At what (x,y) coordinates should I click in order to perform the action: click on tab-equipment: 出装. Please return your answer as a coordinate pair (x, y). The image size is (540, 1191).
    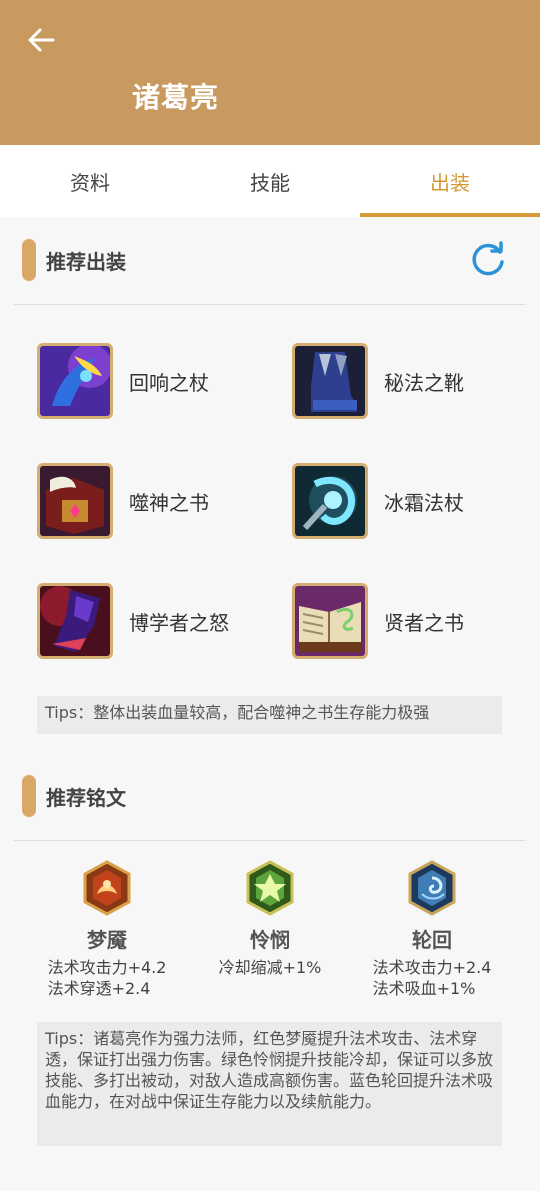
    Looking at the image, I should click on (450, 181).